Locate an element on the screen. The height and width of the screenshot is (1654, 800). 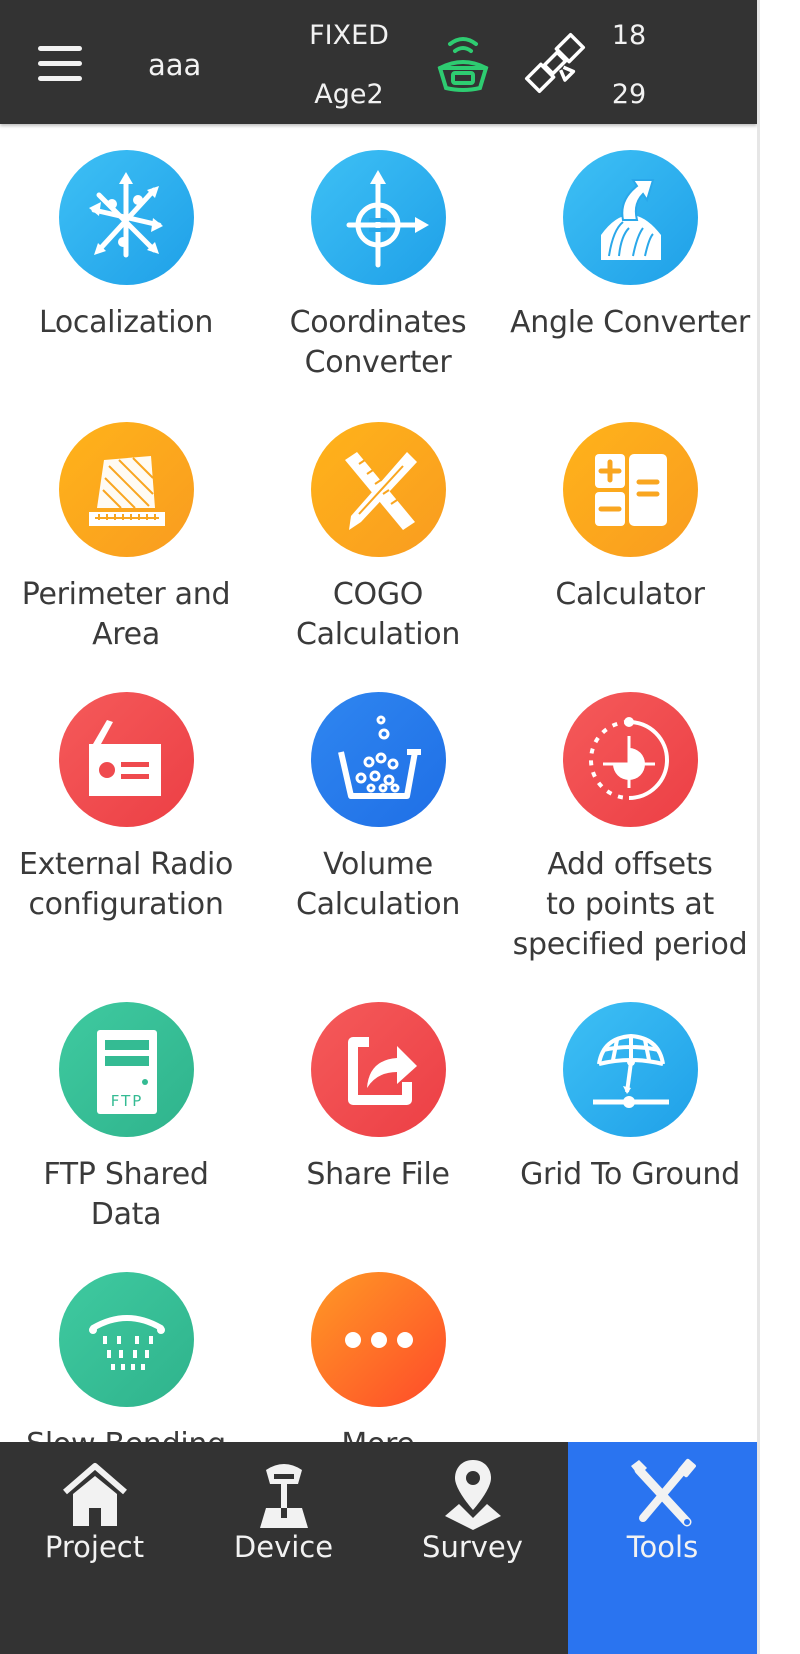
fix-status: FIXED is located at coordinates (349, 35).